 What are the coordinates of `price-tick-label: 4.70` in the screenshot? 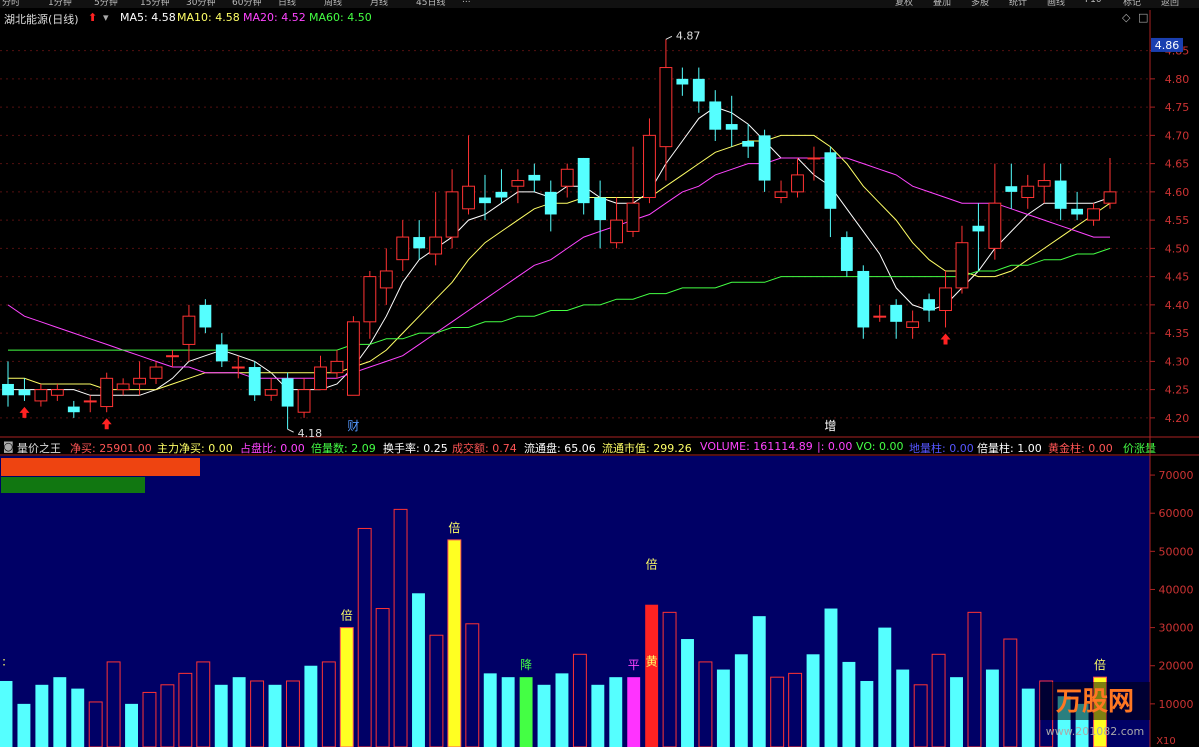 It's located at (1177, 135).